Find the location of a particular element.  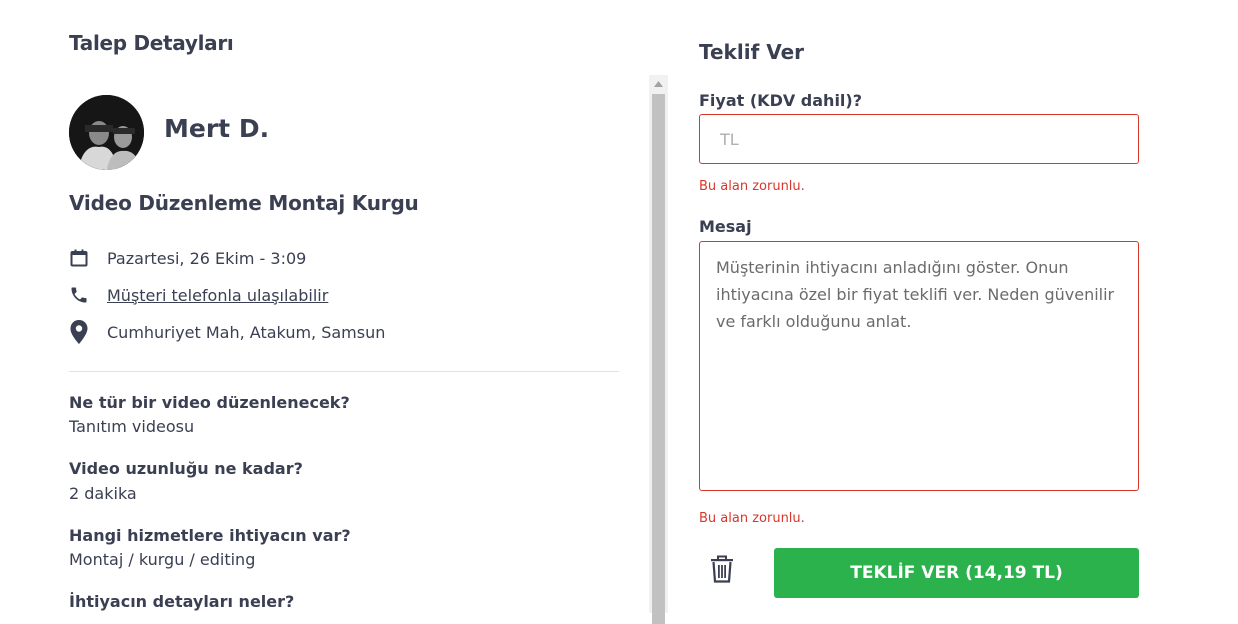

phone-contact-link: Müşteri telefonla ulaşılabilir is located at coordinates (217, 295).